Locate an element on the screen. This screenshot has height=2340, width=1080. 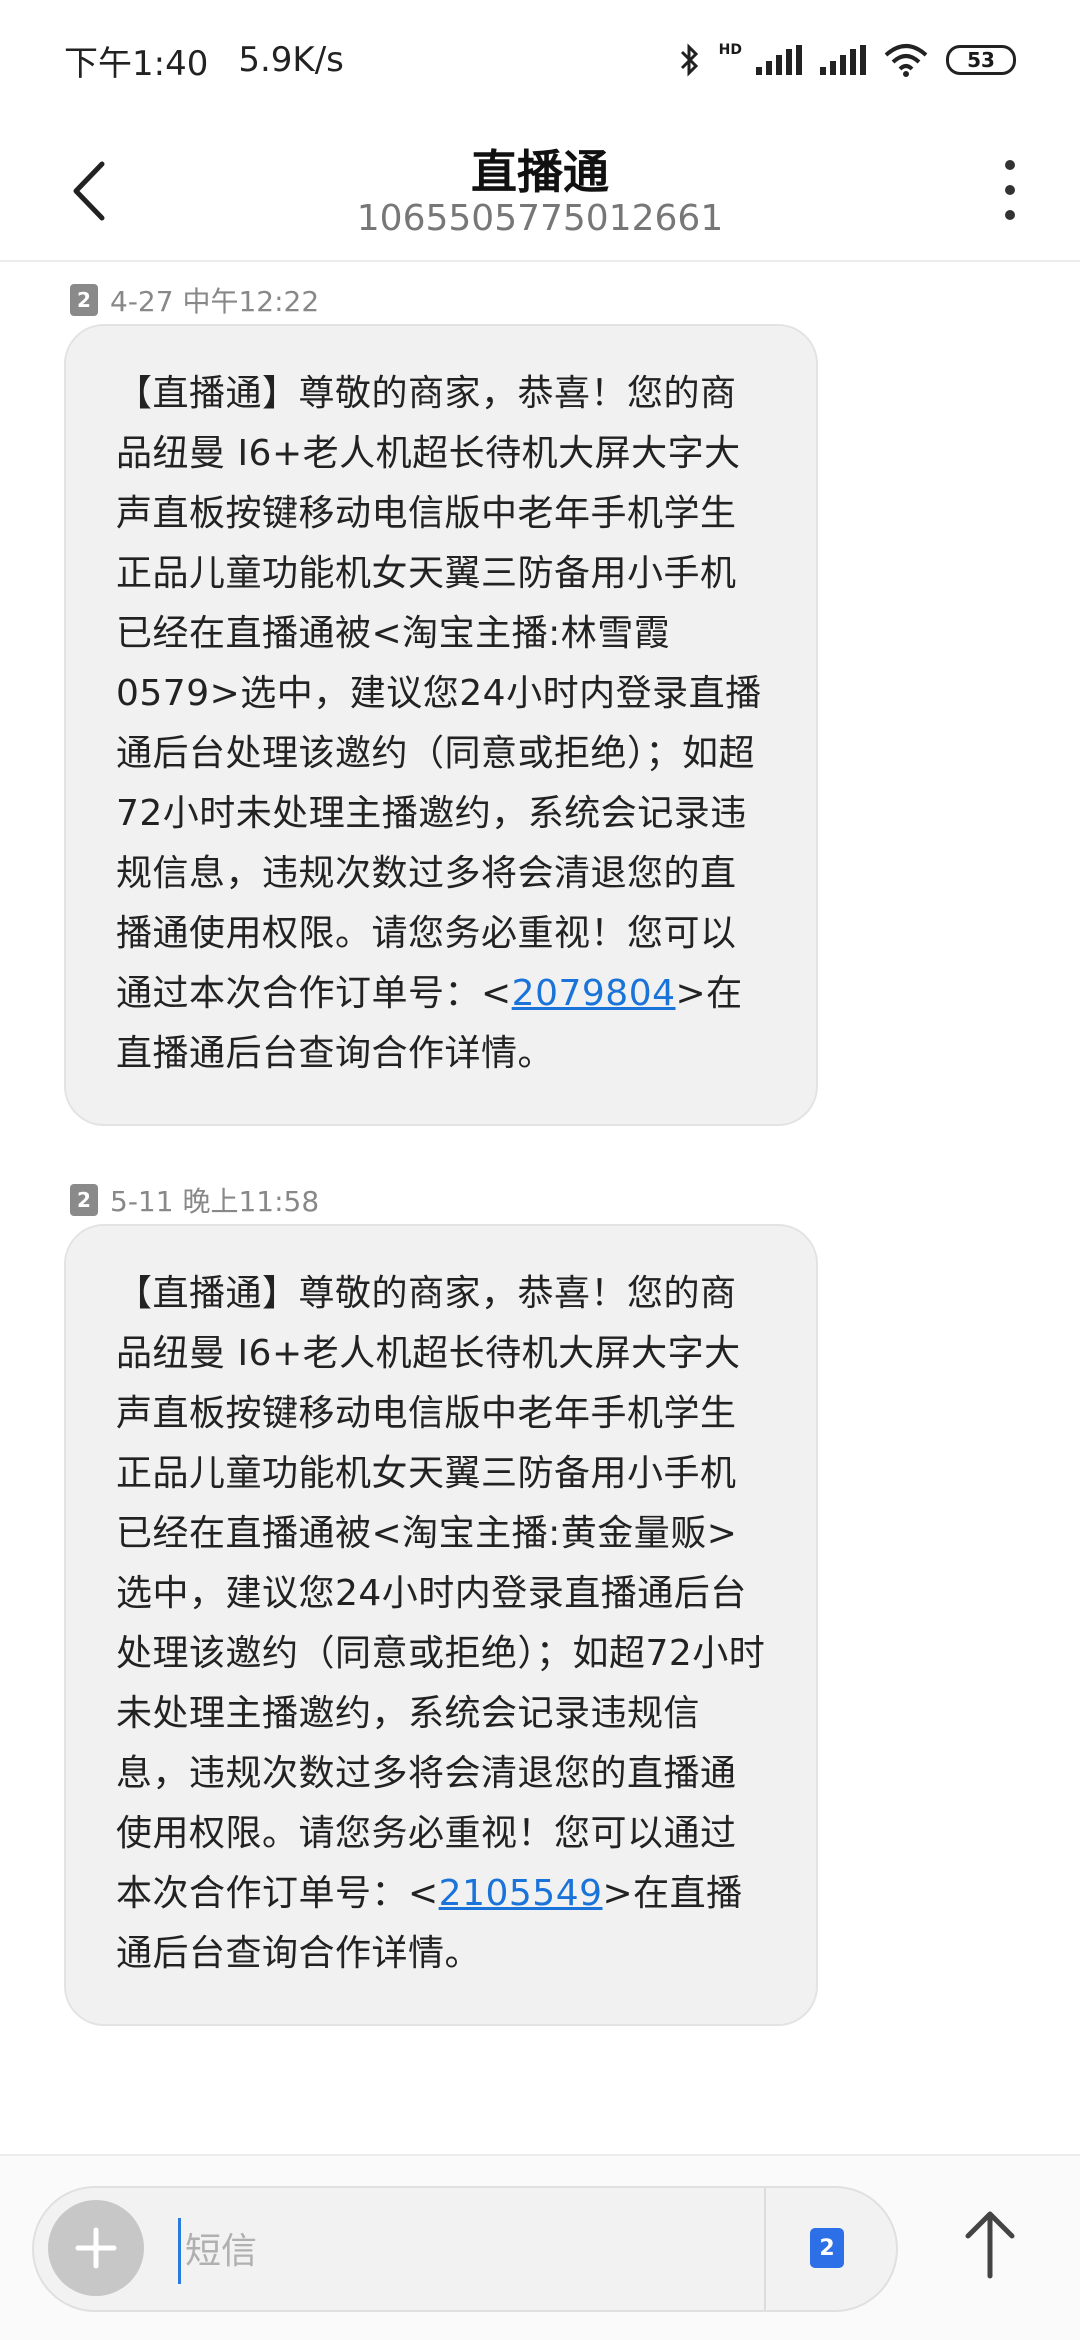
bluetooth-icon is located at coordinates (689, 60).